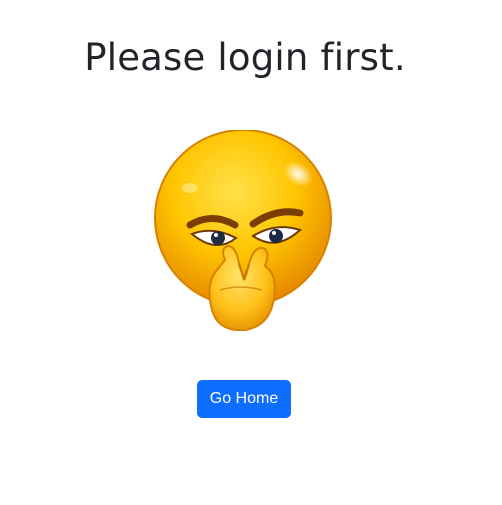  I want to click on go-home-button: Go Home, so click(244, 399).